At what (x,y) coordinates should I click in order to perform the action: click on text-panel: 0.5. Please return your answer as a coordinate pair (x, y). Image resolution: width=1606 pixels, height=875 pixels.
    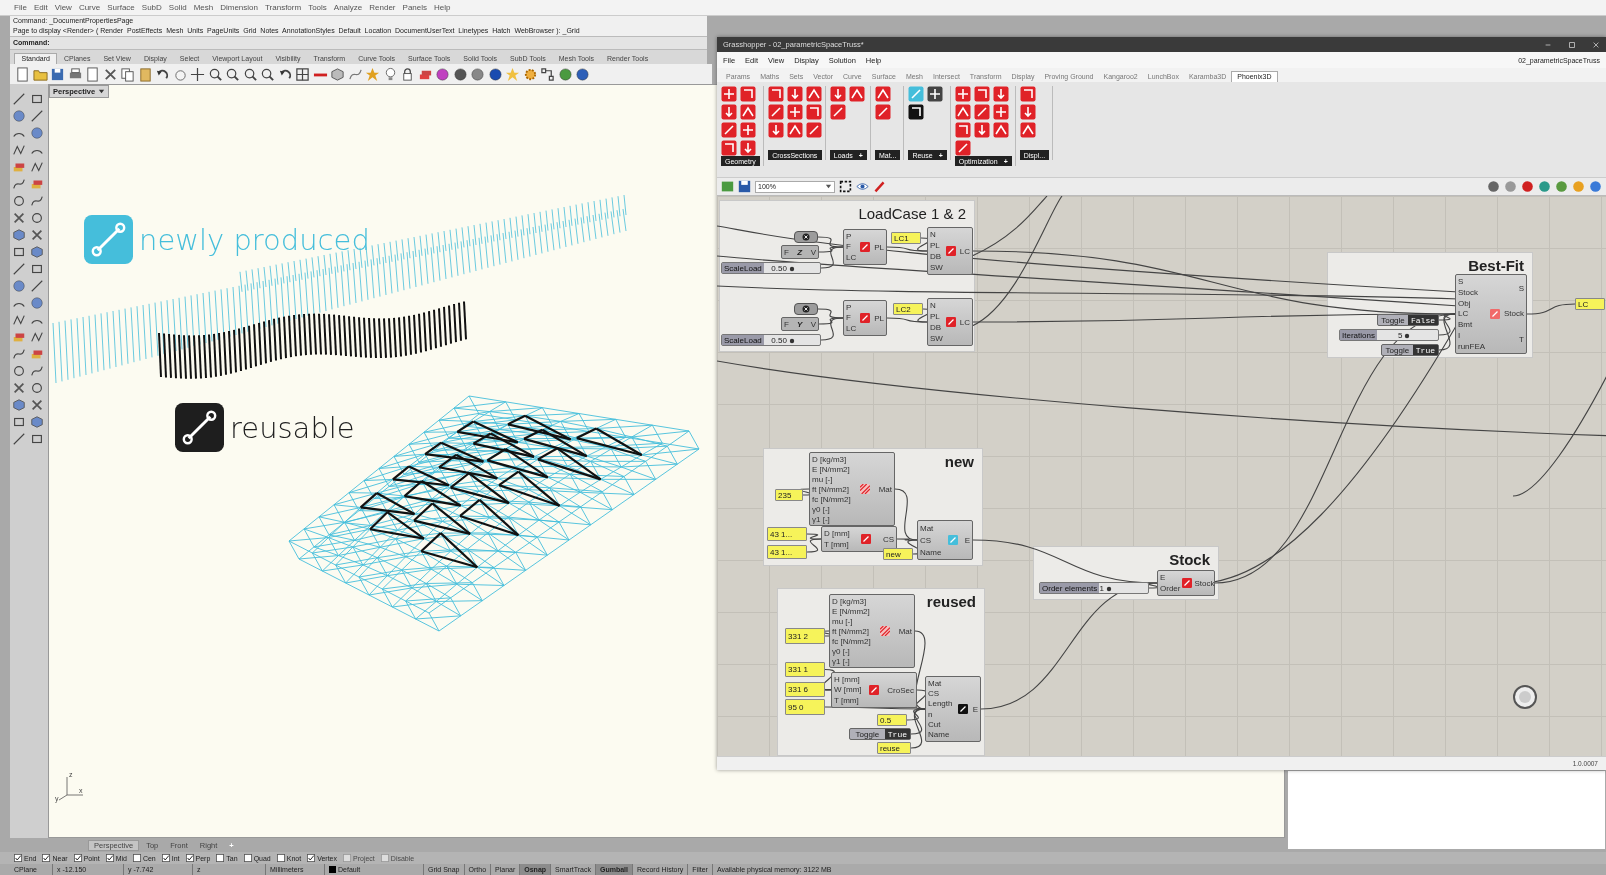
    Looking at the image, I should click on (892, 720).